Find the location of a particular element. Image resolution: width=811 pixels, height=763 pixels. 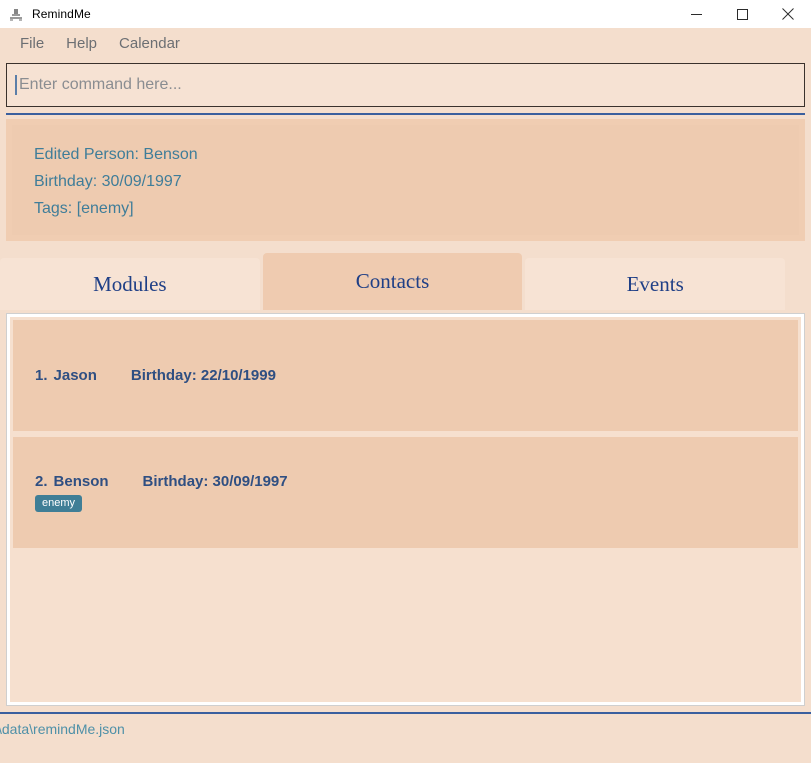

status-bar: \data\remindMe.json is located at coordinates (405, 729).